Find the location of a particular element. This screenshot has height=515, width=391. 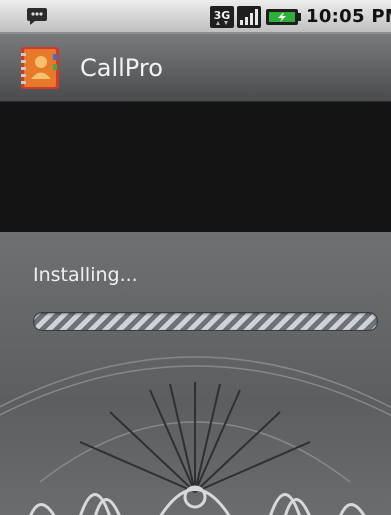

3g-icon: 3G is located at coordinates (222, 17).